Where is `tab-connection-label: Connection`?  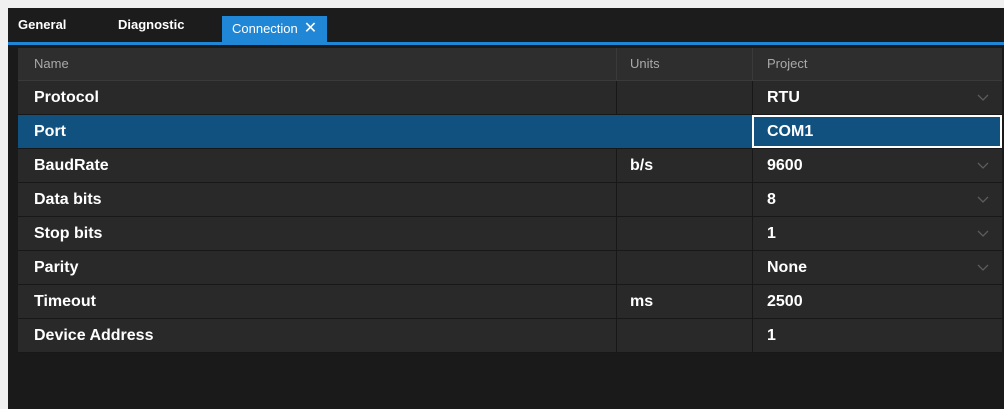 tab-connection-label: Connection is located at coordinates (265, 28).